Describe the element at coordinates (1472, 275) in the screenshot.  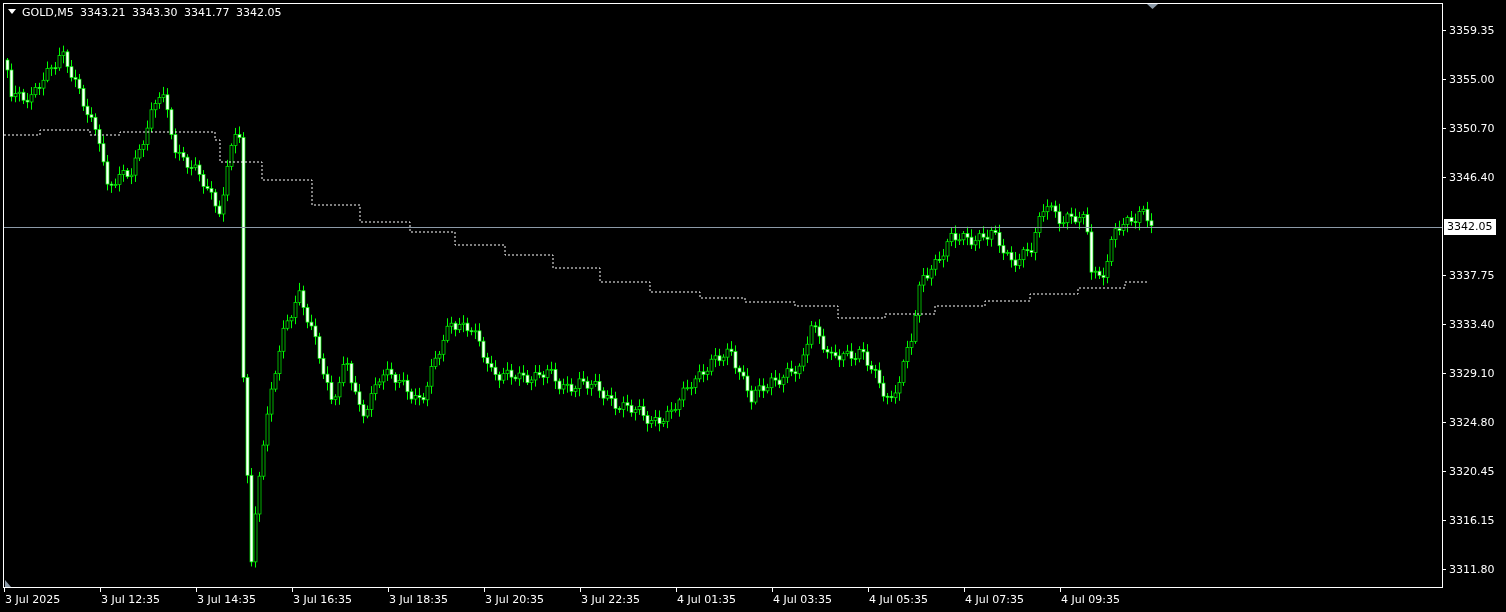
I see `price-label: 3337.75` at that location.